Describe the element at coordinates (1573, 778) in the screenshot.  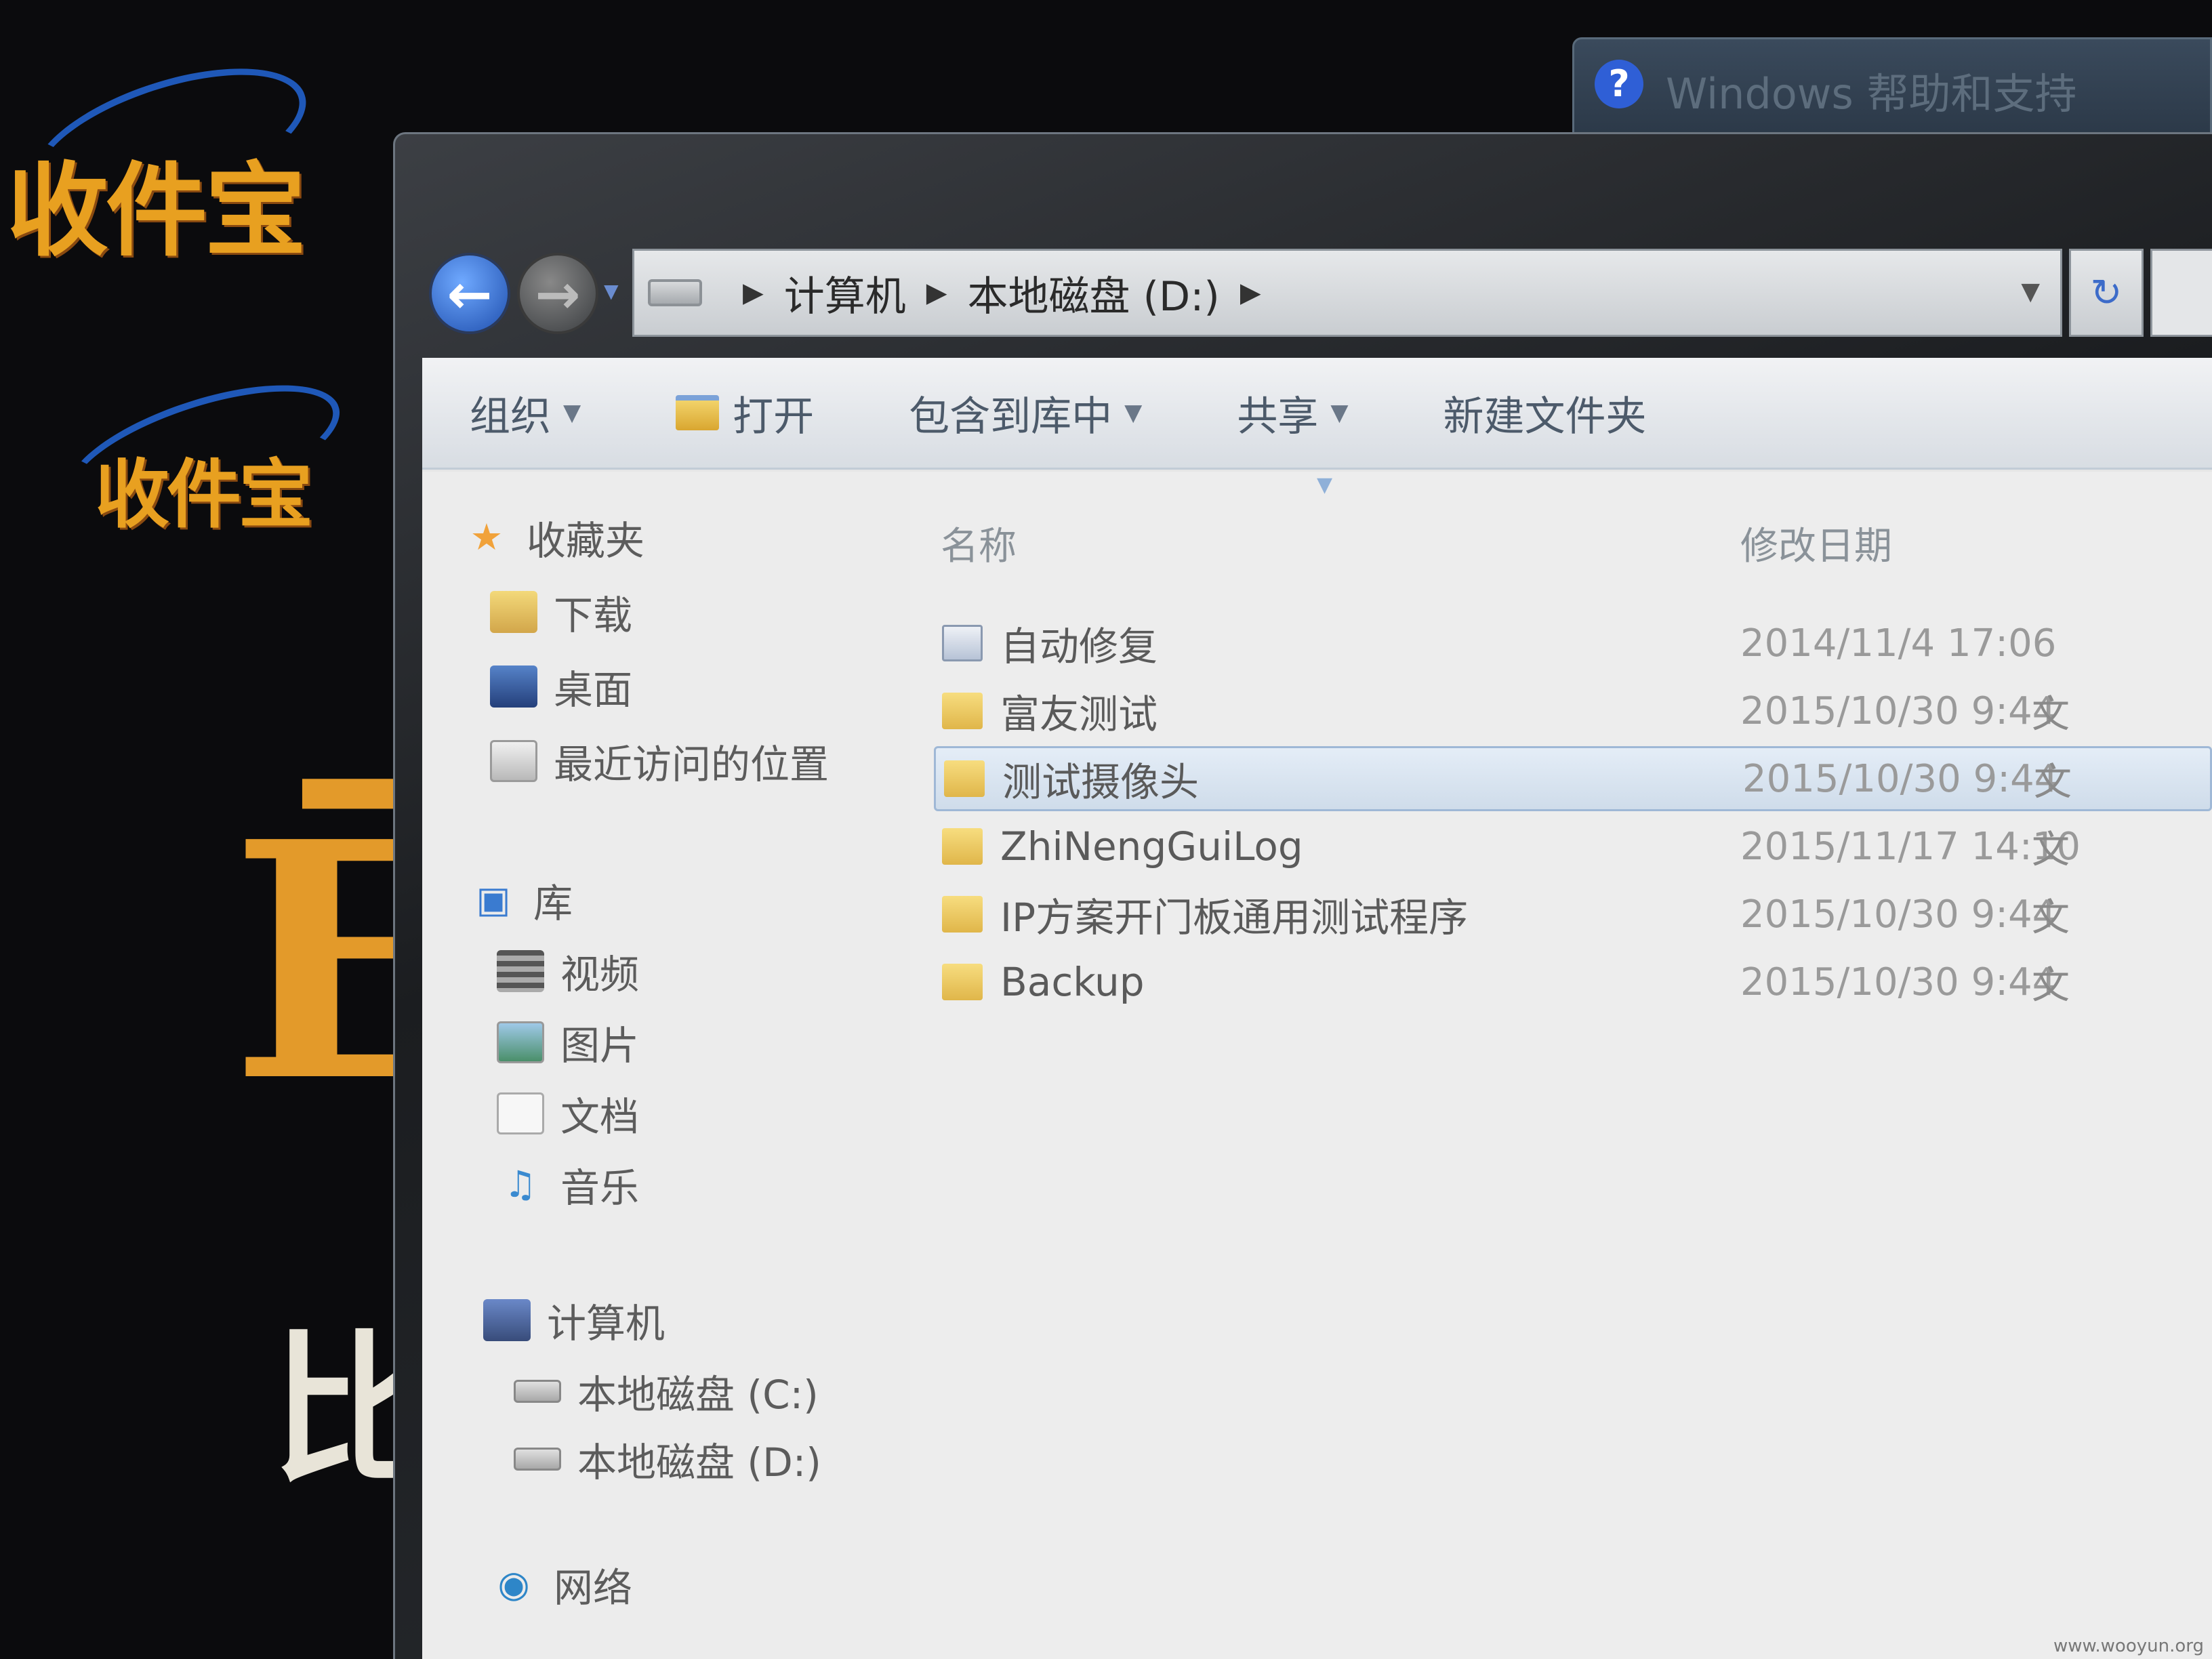
I see `file-row: 测试摄像头 2015/10/30 9:44 文` at that location.